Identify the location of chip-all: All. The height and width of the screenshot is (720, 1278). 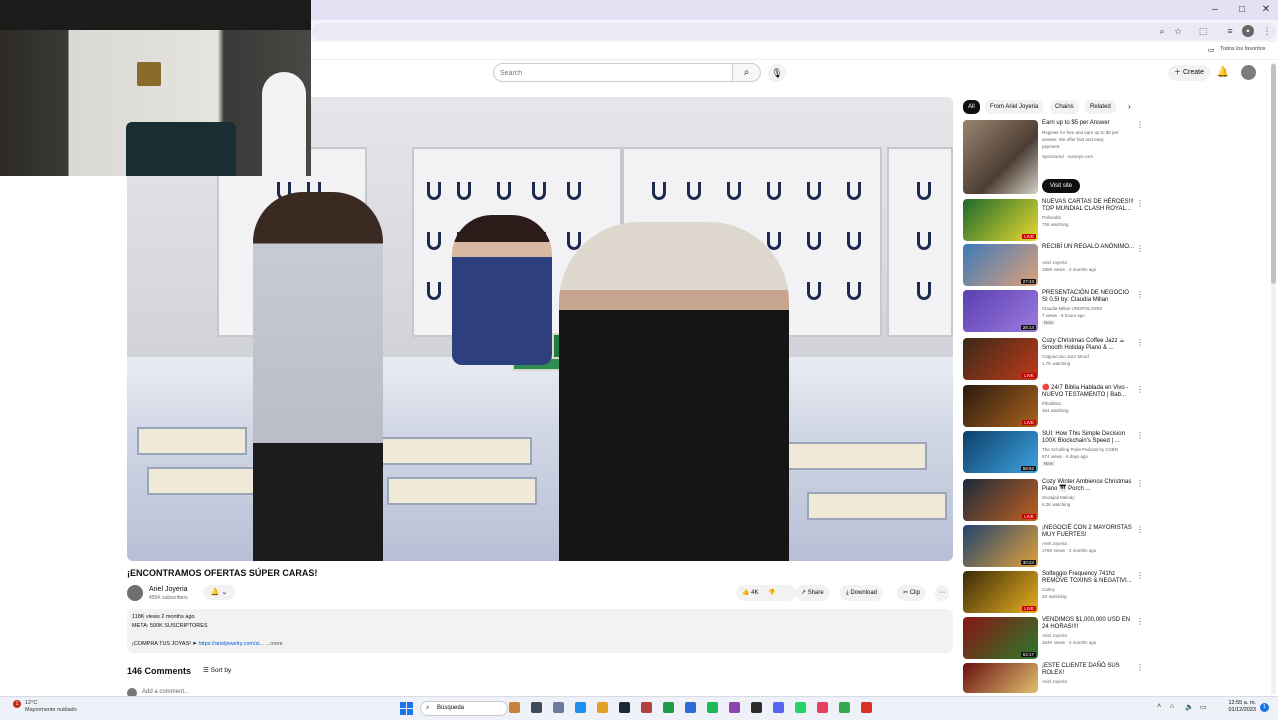
(971, 107).